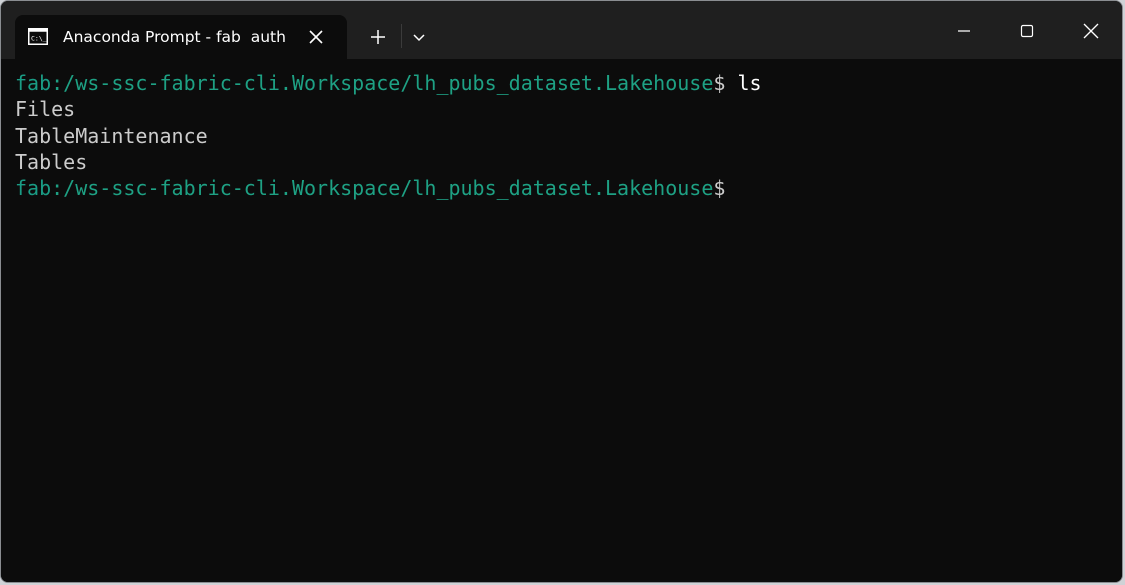  I want to click on tab-separator, so click(401, 36).